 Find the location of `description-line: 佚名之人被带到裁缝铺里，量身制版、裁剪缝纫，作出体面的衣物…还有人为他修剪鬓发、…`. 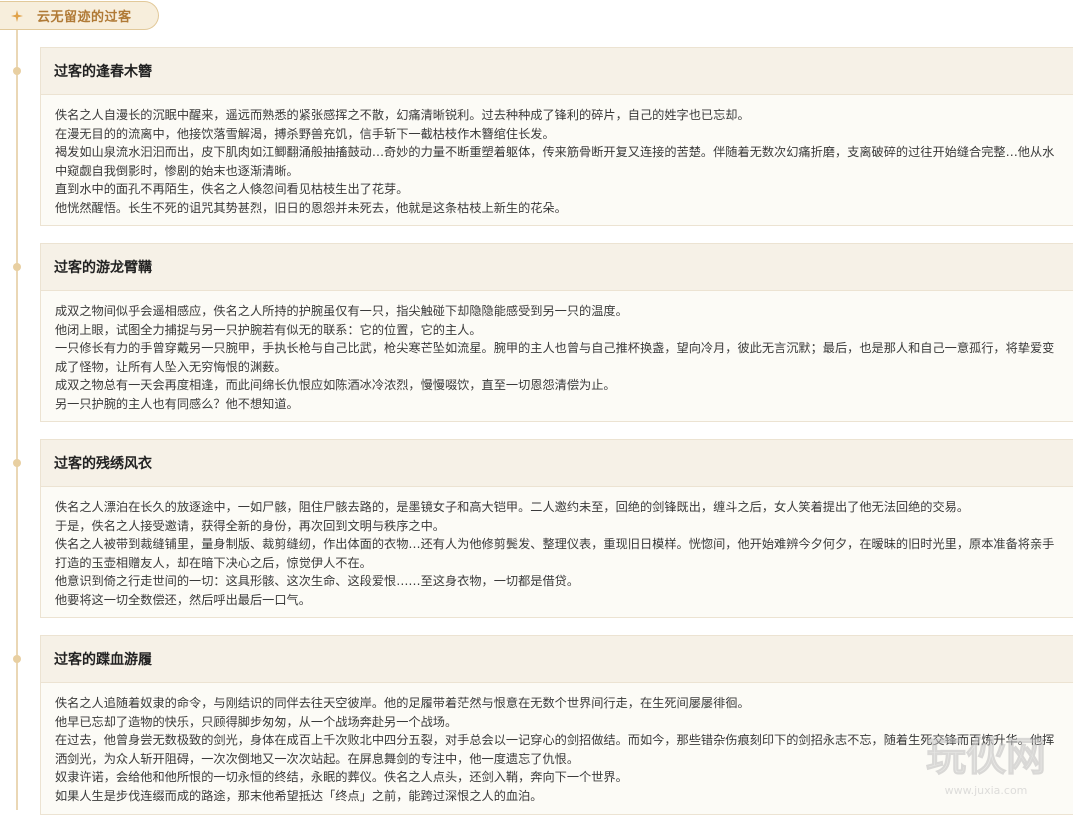

description-line: 佚名之人被带到裁缝铺里，量身制版、裁剪缝纫，作出体面的衣物…还有人为他修剪鬓发、… is located at coordinates (555, 553).